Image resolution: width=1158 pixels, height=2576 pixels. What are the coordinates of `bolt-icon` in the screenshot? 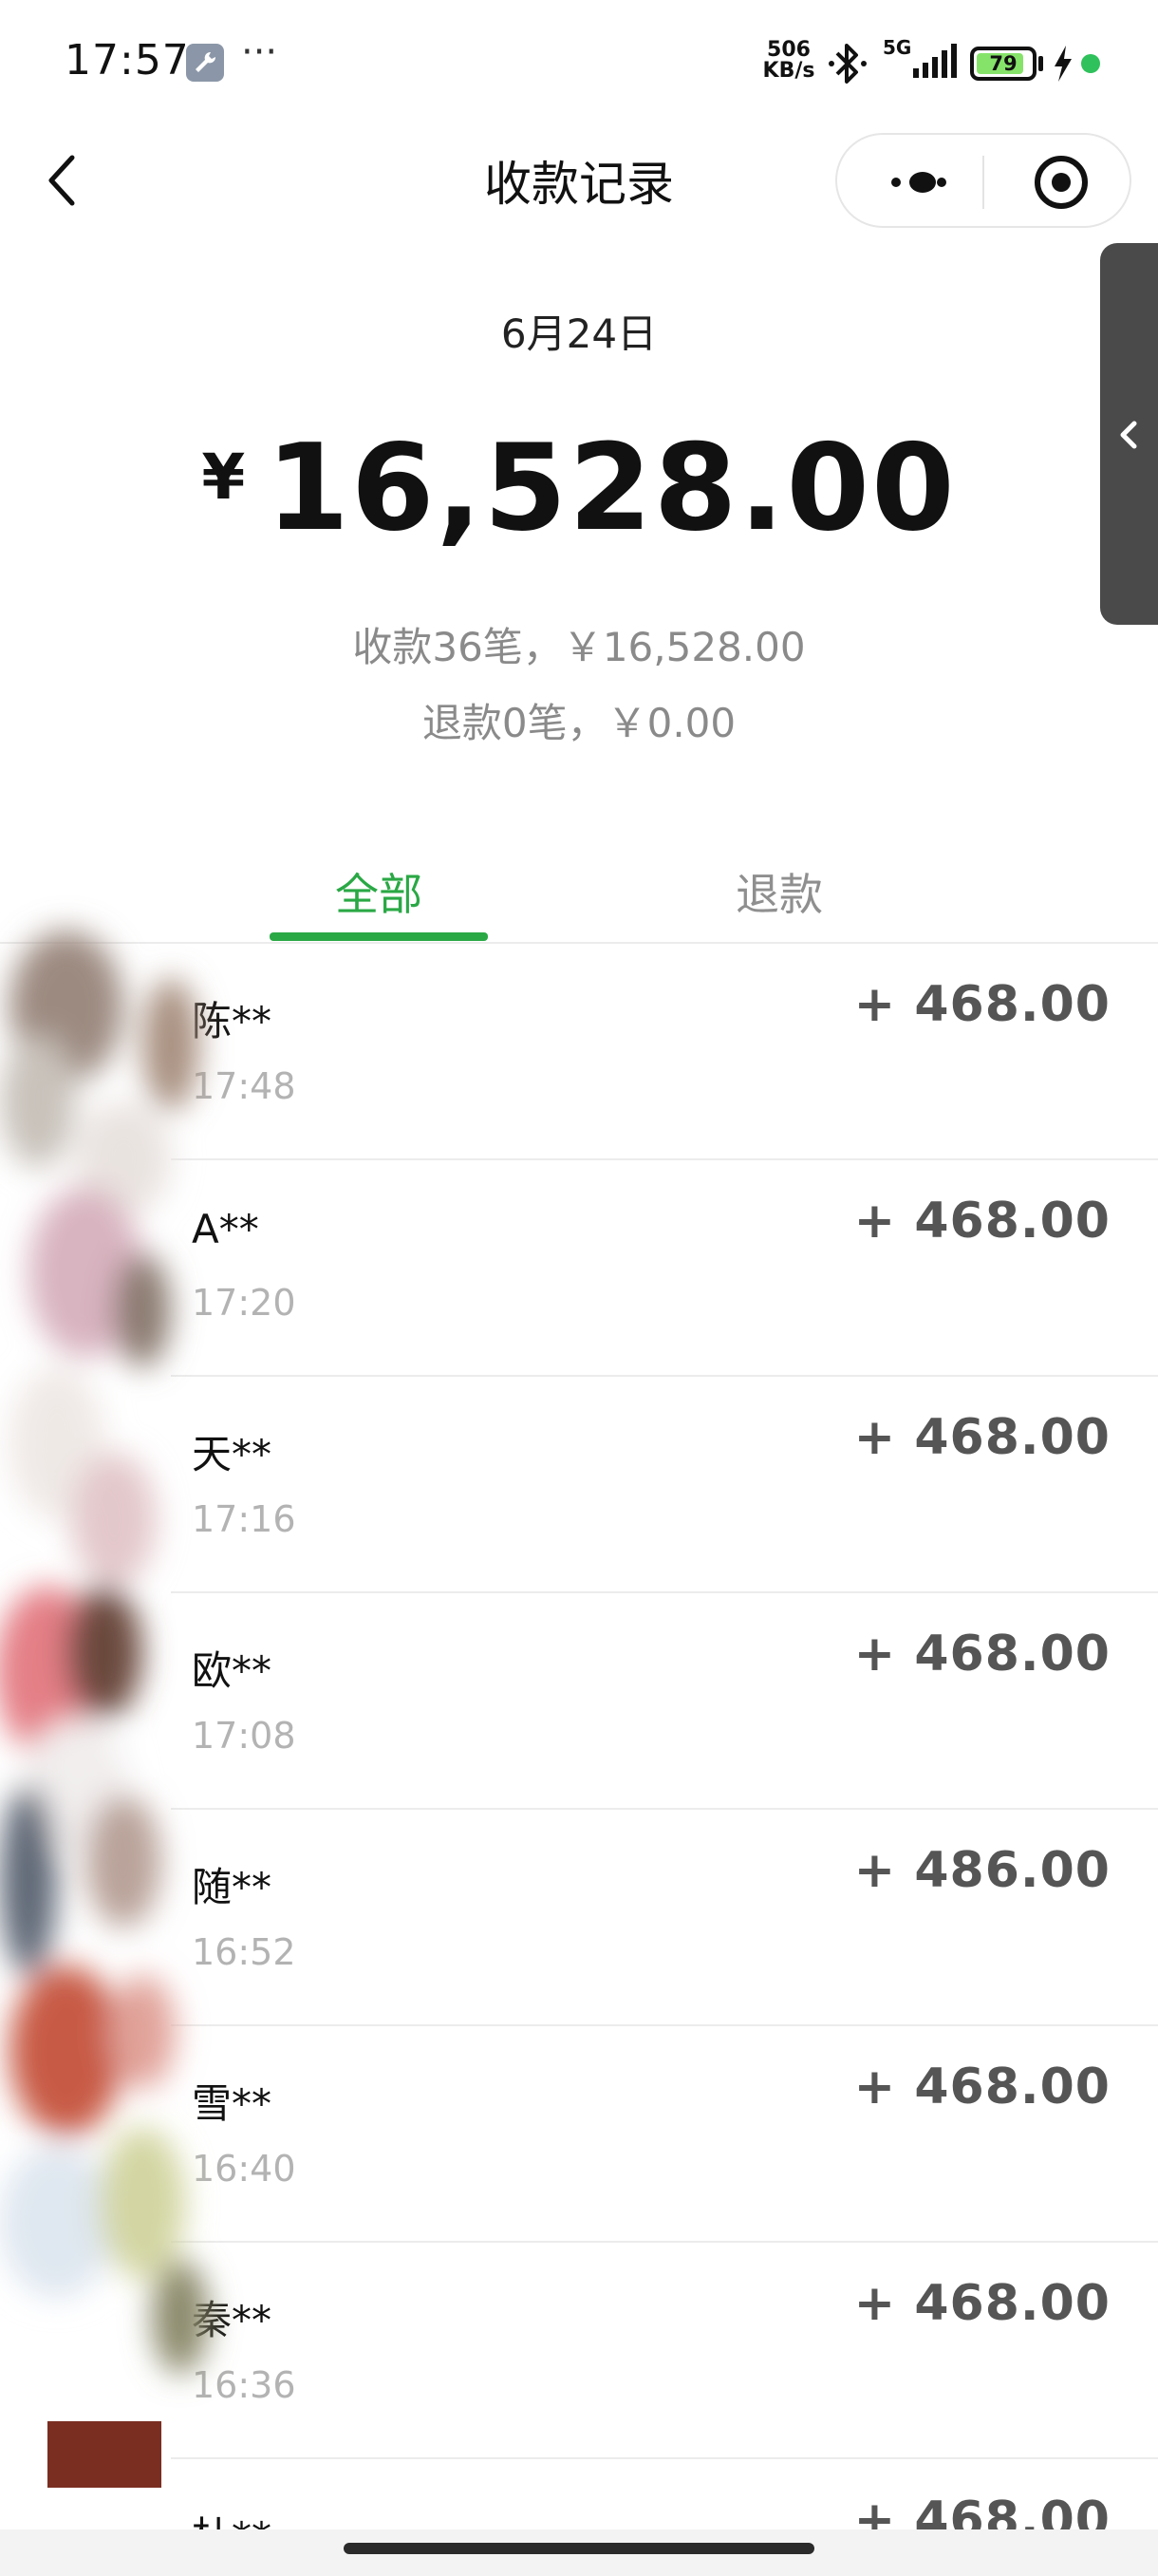 It's located at (1063, 64).